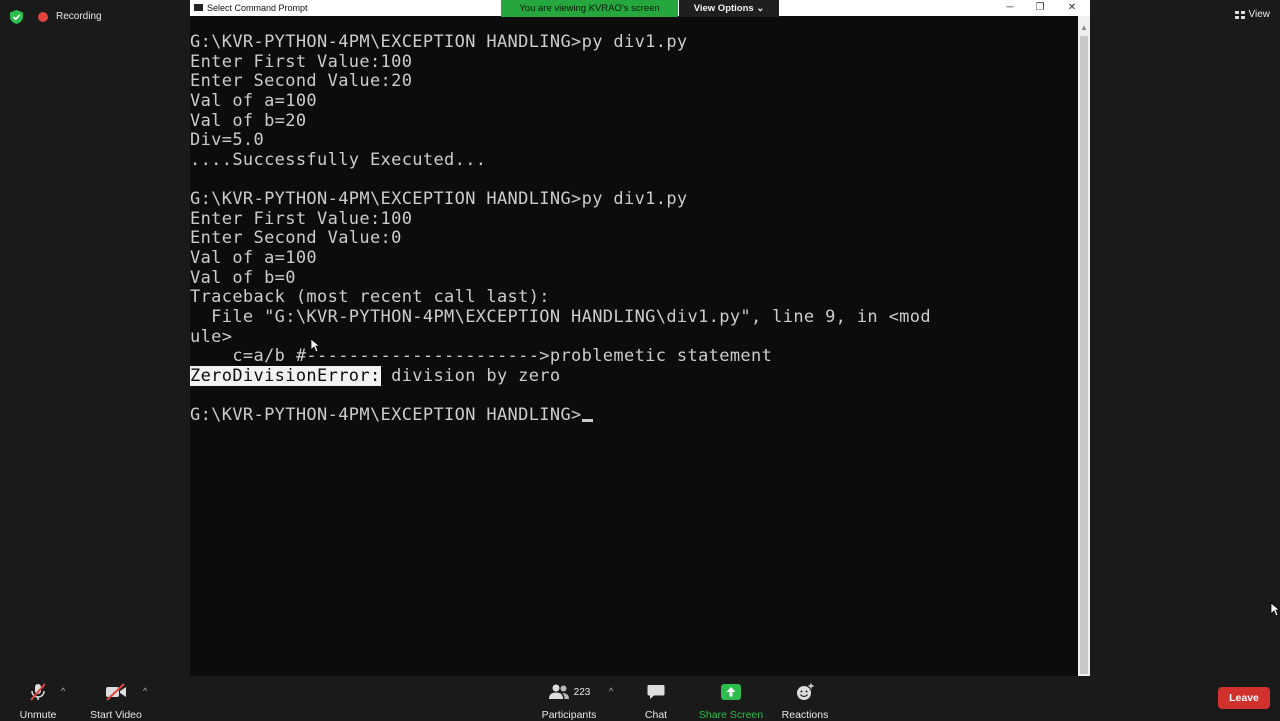  Describe the element at coordinates (1259, 14) in the screenshot. I see `view-label: View` at that location.